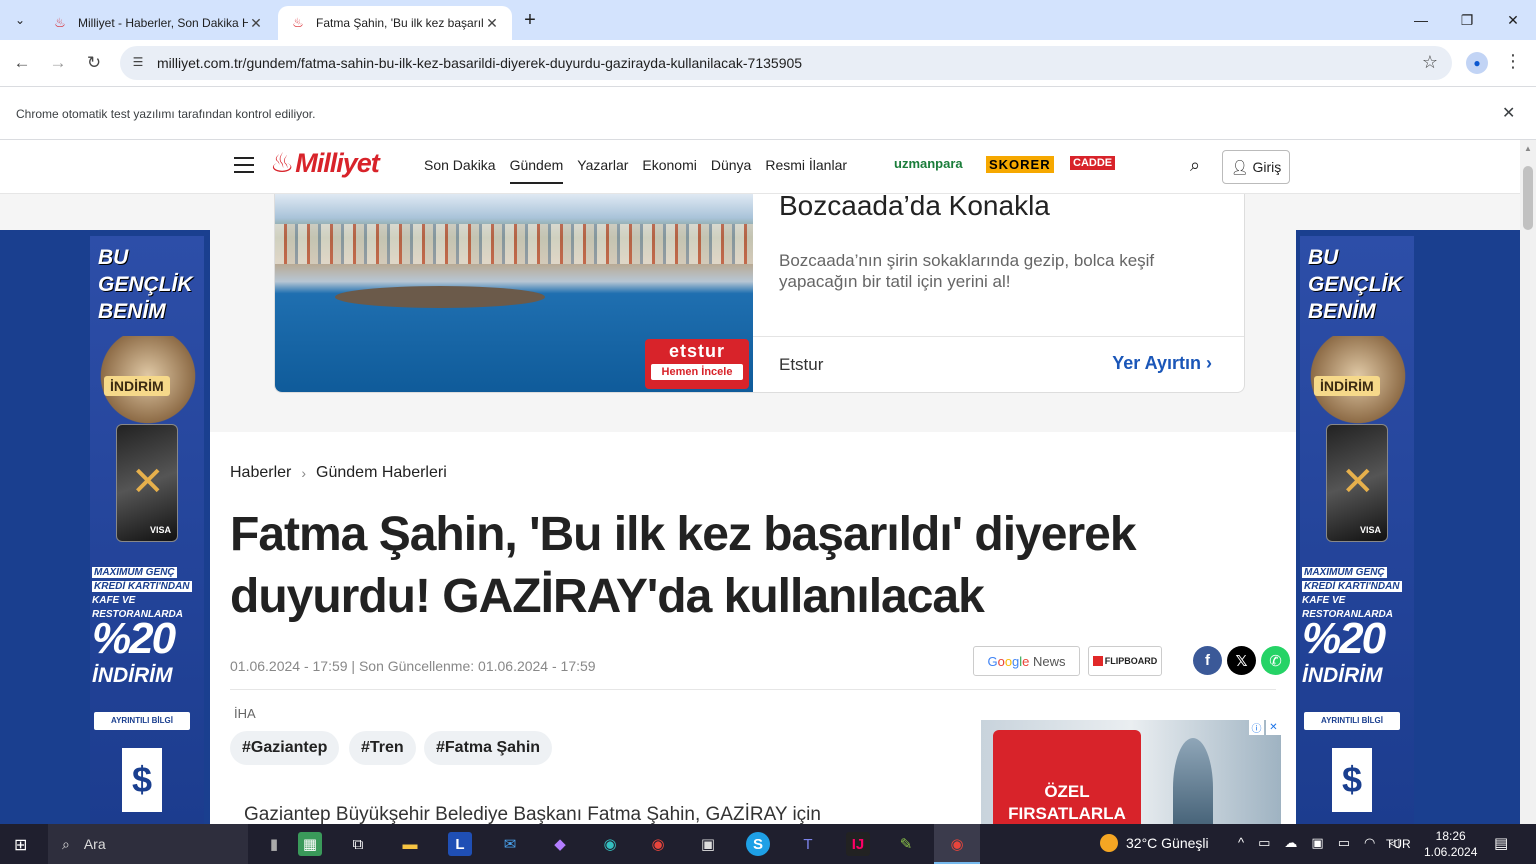 This screenshot has width=1536, height=864. What do you see at coordinates (58, 63) in the screenshot?
I see `forward-icon: →` at bounding box center [58, 63].